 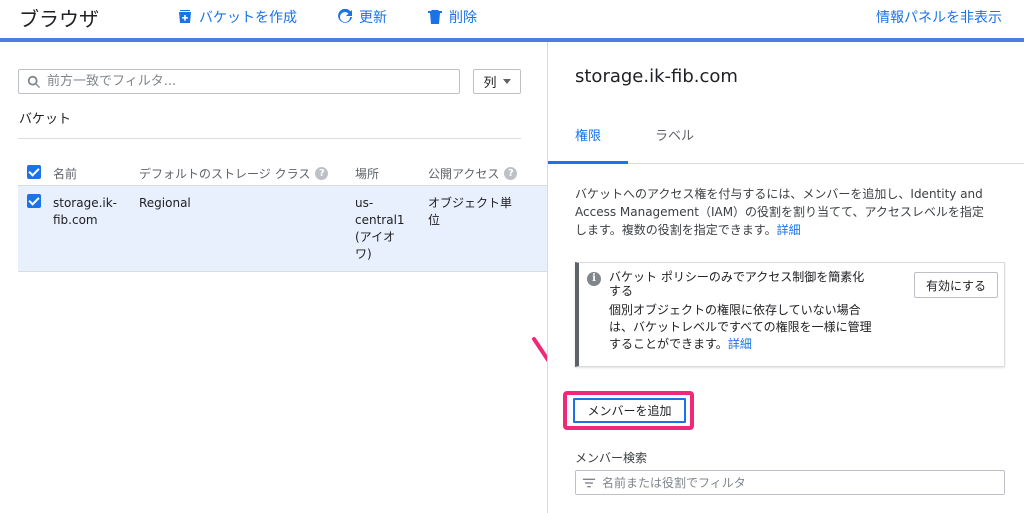 I want to click on refresh-button: 更新, so click(x=362, y=17).